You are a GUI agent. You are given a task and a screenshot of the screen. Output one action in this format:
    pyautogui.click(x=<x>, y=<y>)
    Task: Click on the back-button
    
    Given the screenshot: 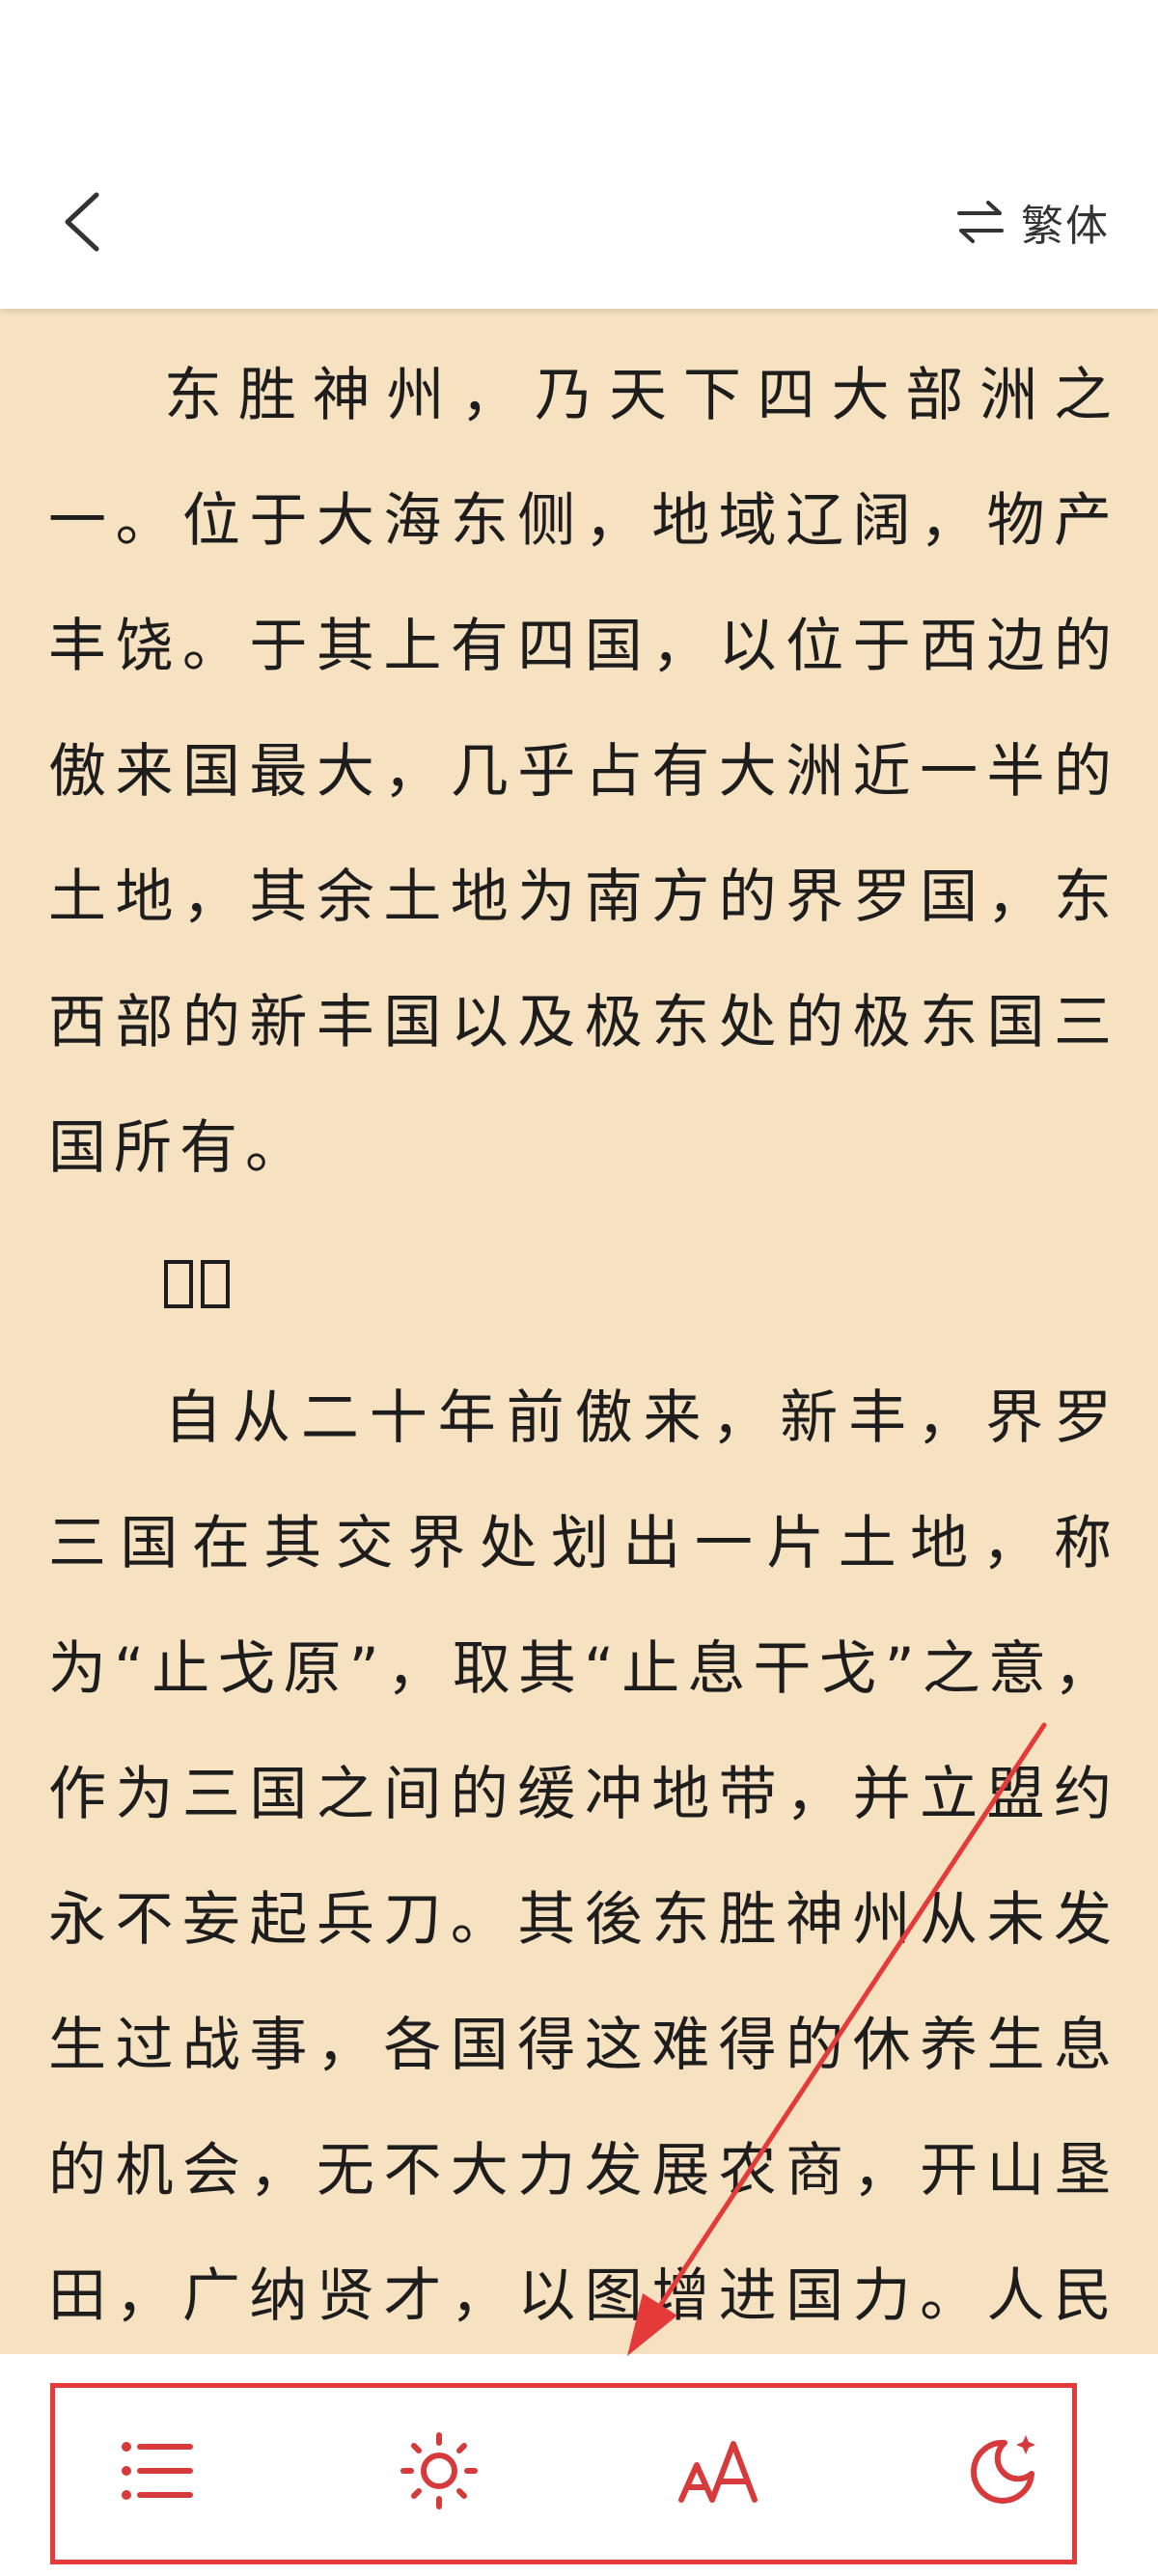 What is the action you would take?
    pyautogui.click(x=85, y=222)
    